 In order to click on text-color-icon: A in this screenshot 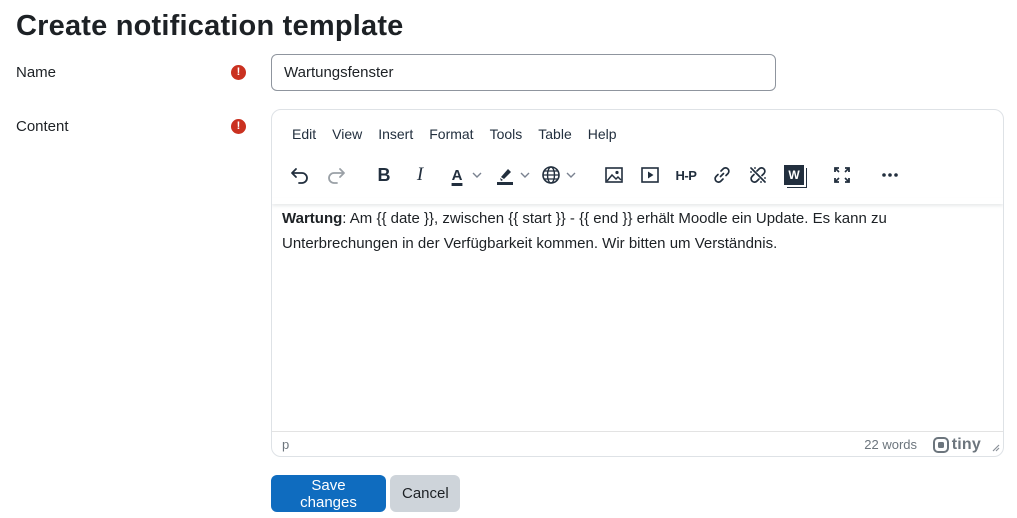, I will do `click(457, 175)`.